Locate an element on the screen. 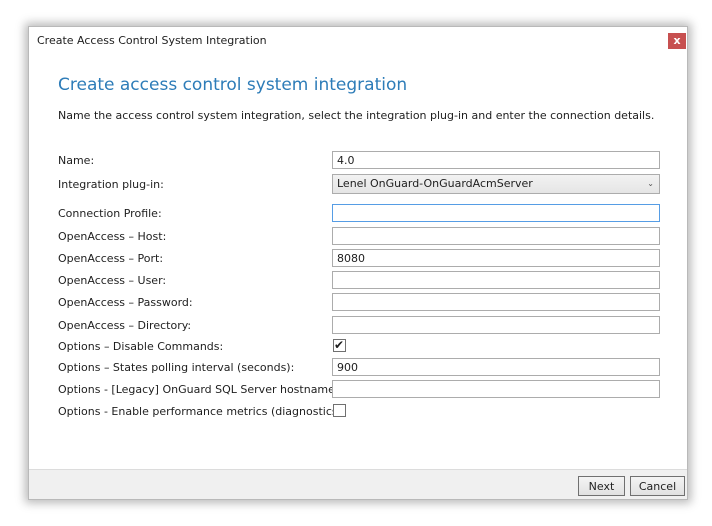 The width and height of the screenshot is (712, 526). directory-input is located at coordinates (496, 325).